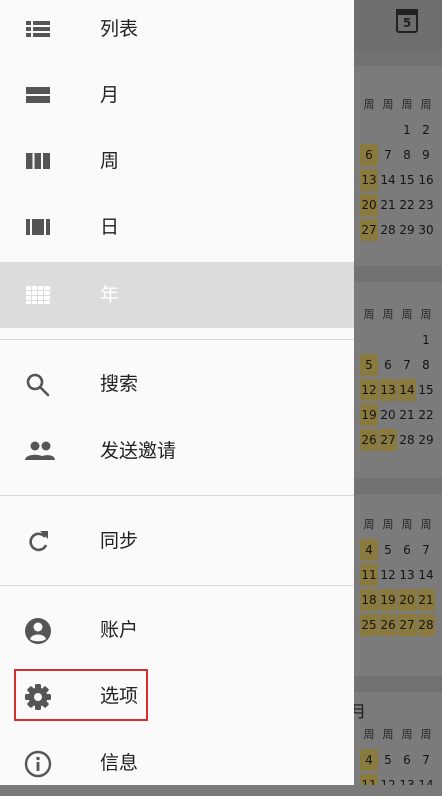  What do you see at coordinates (110, 227) in the screenshot?
I see `drawer-item-label: 日` at bounding box center [110, 227].